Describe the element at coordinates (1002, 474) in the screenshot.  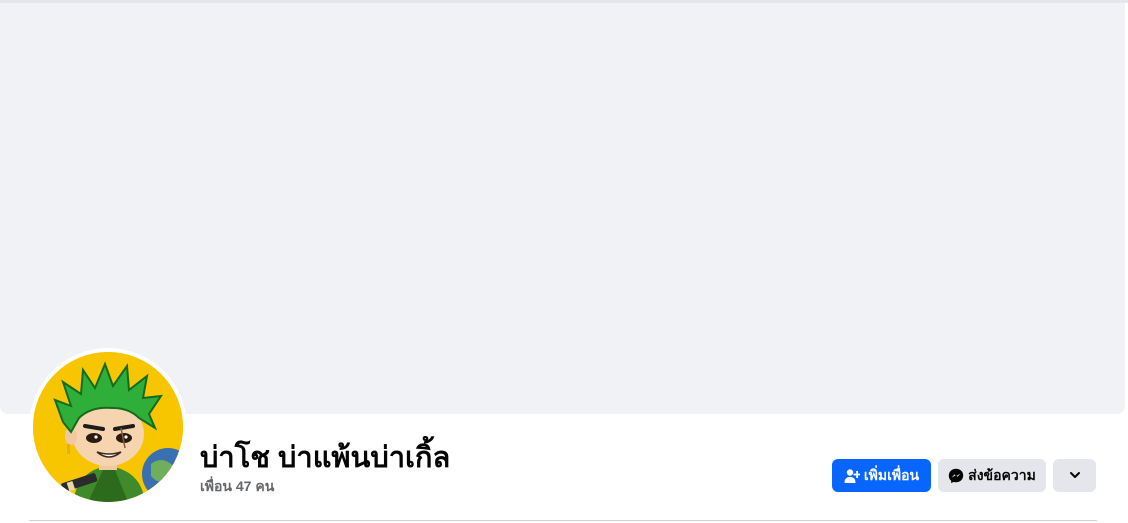
I see `message-label: ส่งข้อความ` at that location.